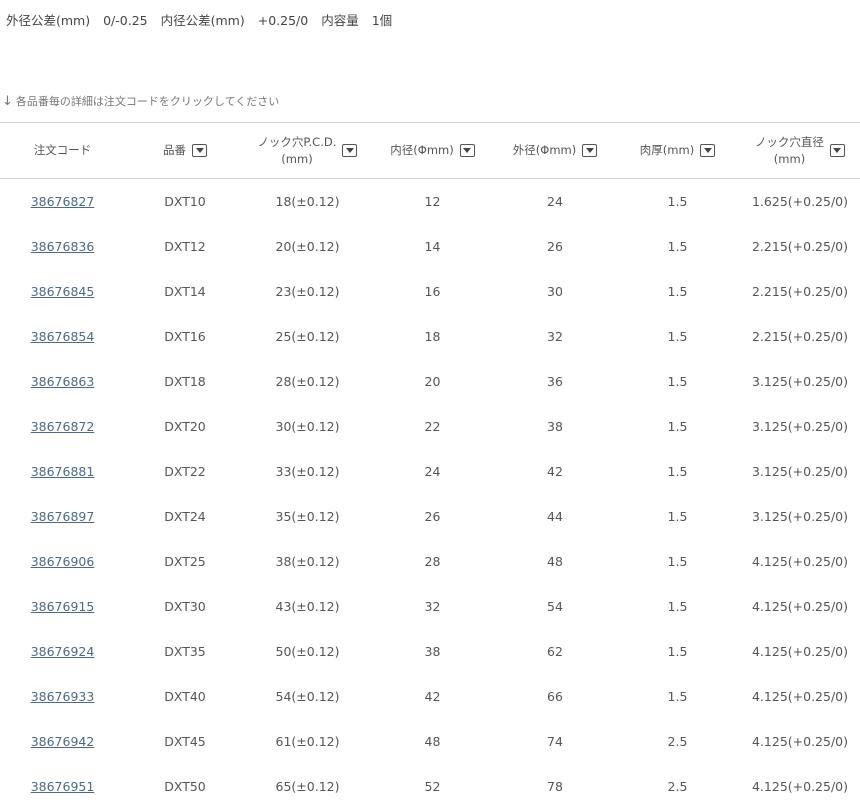 This screenshot has height=809, width=860. What do you see at coordinates (307, 516) in the screenshot?
I see `cell-knock-hole-pcd: 35(±0.12)` at bounding box center [307, 516].